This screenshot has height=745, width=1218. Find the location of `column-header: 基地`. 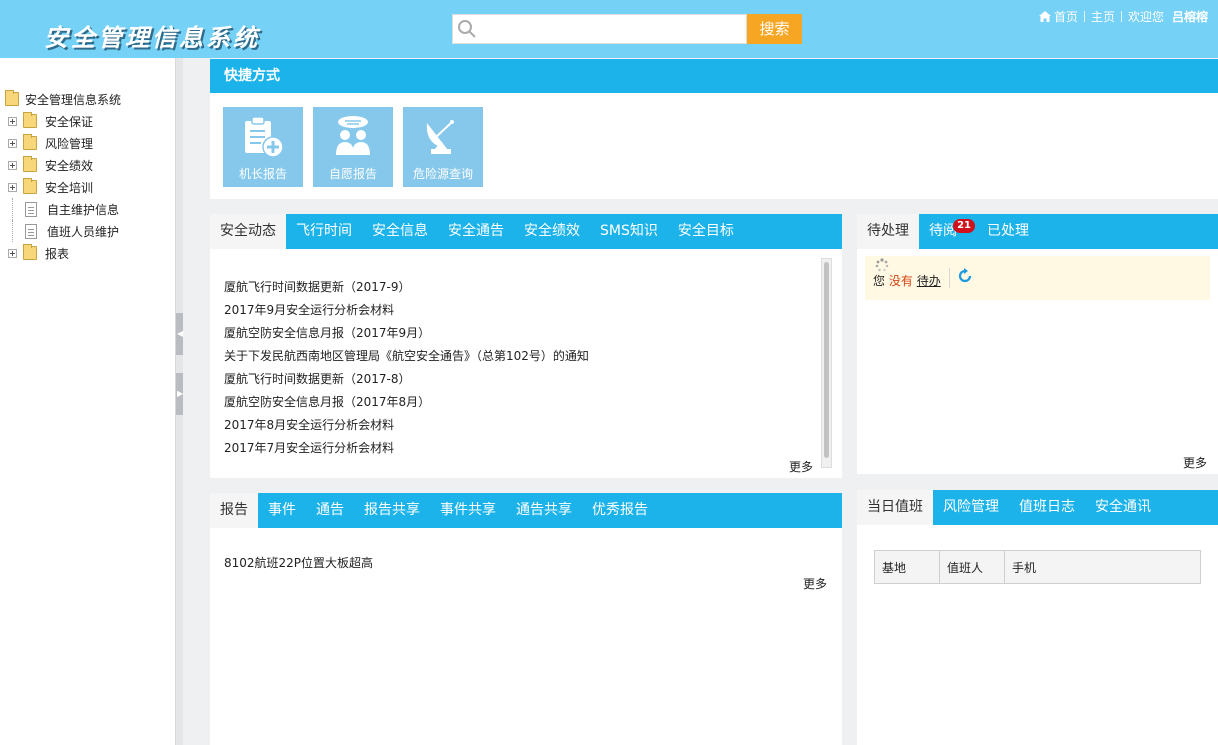

column-header: 基地 is located at coordinates (907, 567).